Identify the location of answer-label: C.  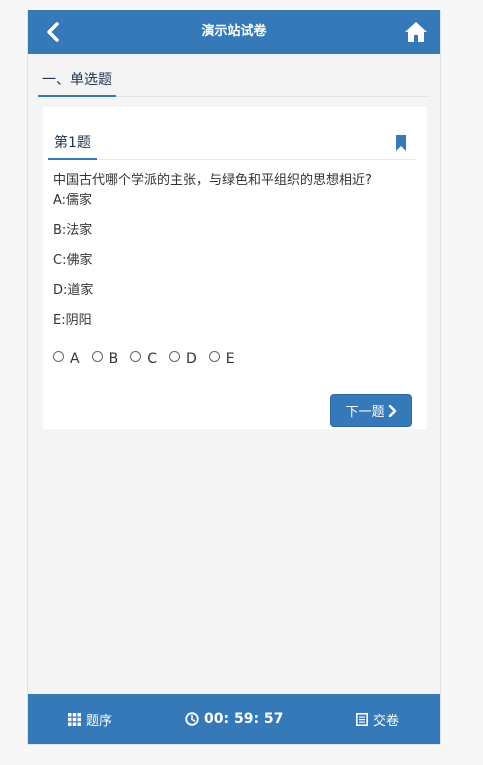
(152, 359).